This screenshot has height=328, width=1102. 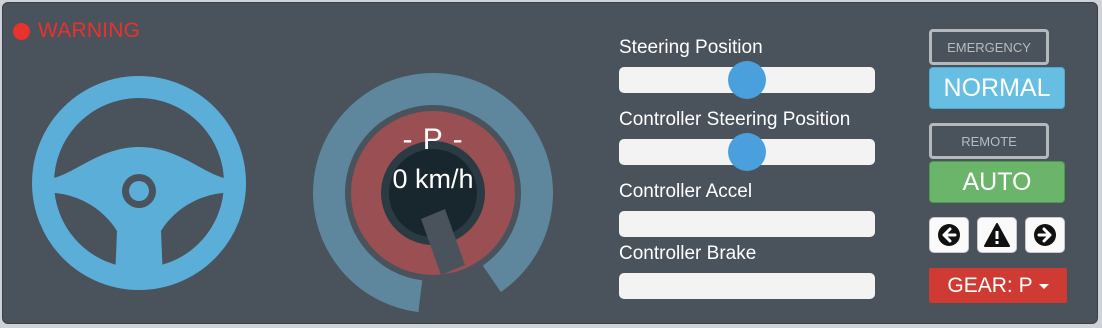 I want to click on gear-dropdown-label: GEAR: P, so click(x=990, y=285).